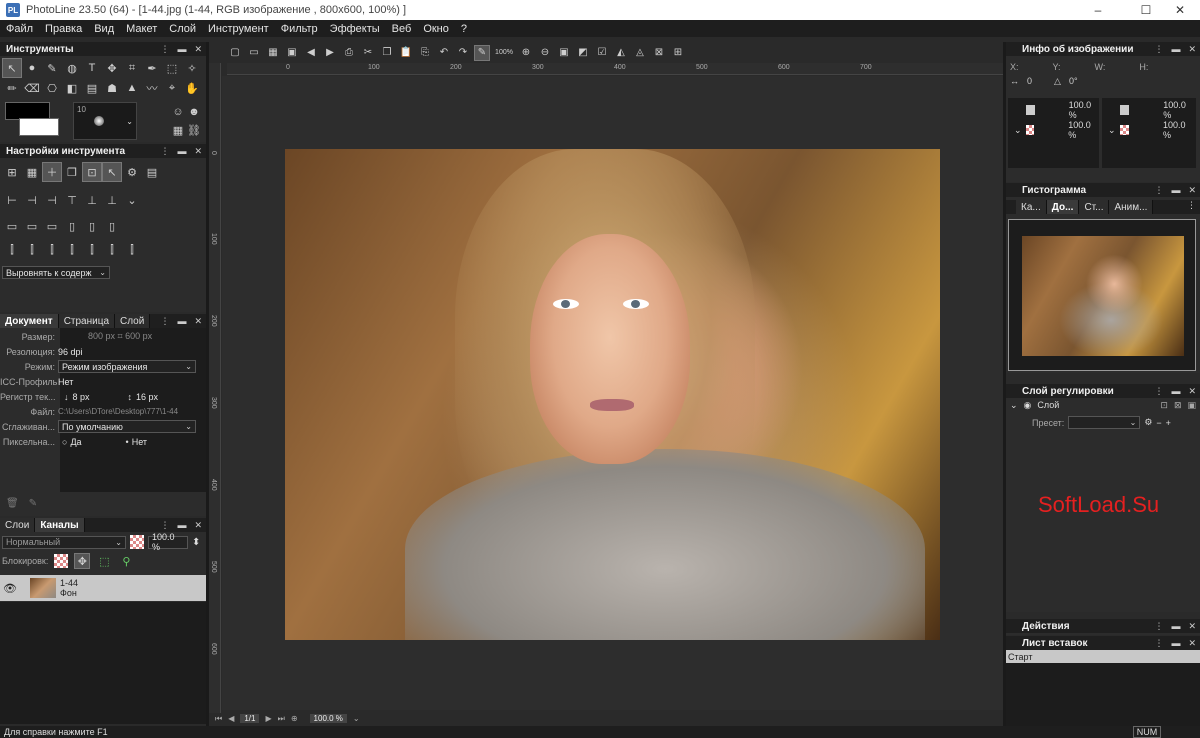 The width and height of the screenshot is (1200, 738). Describe the element at coordinates (12, 250) in the screenshot. I see `space-1-icon: ⫿` at that location.